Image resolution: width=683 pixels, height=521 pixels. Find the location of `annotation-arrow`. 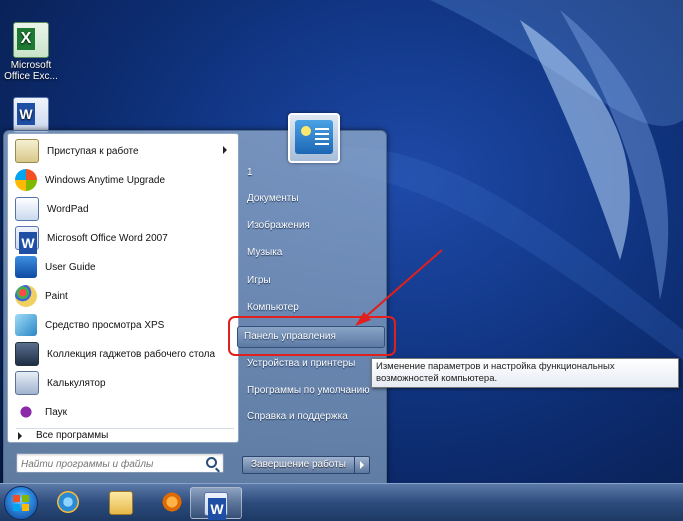

annotation-arrow is located at coordinates (399, 287).